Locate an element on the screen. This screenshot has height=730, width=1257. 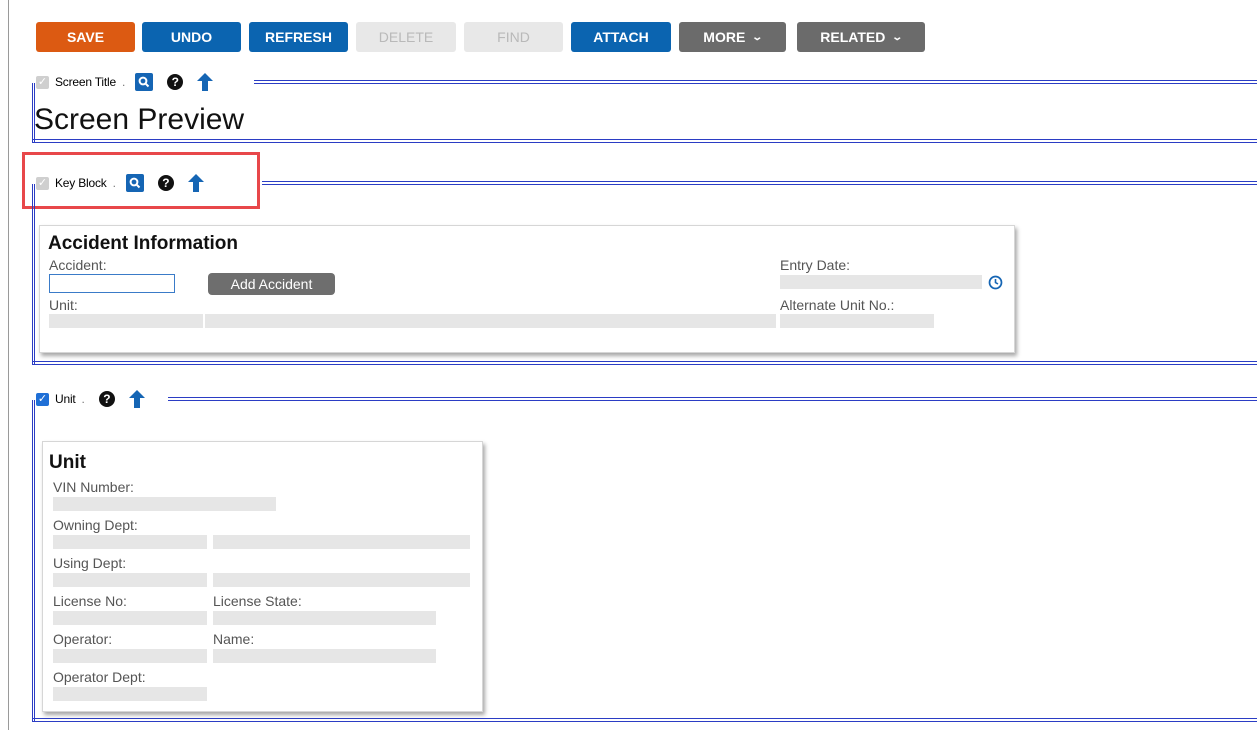
window-frame is located at coordinates (8, 365).